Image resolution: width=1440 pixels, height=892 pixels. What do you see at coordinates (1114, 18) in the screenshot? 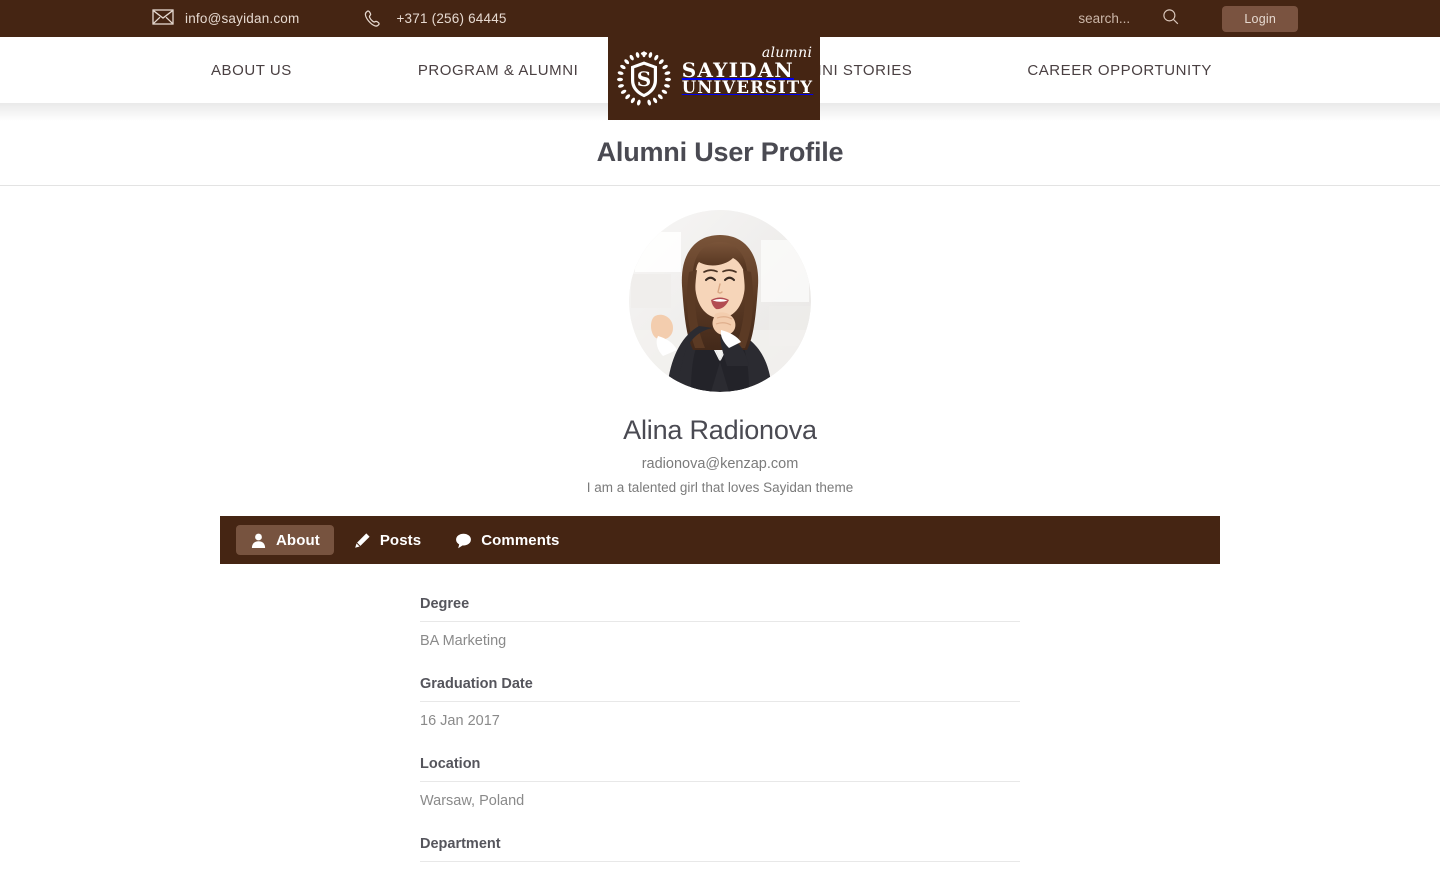
I see `search-input` at bounding box center [1114, 18].